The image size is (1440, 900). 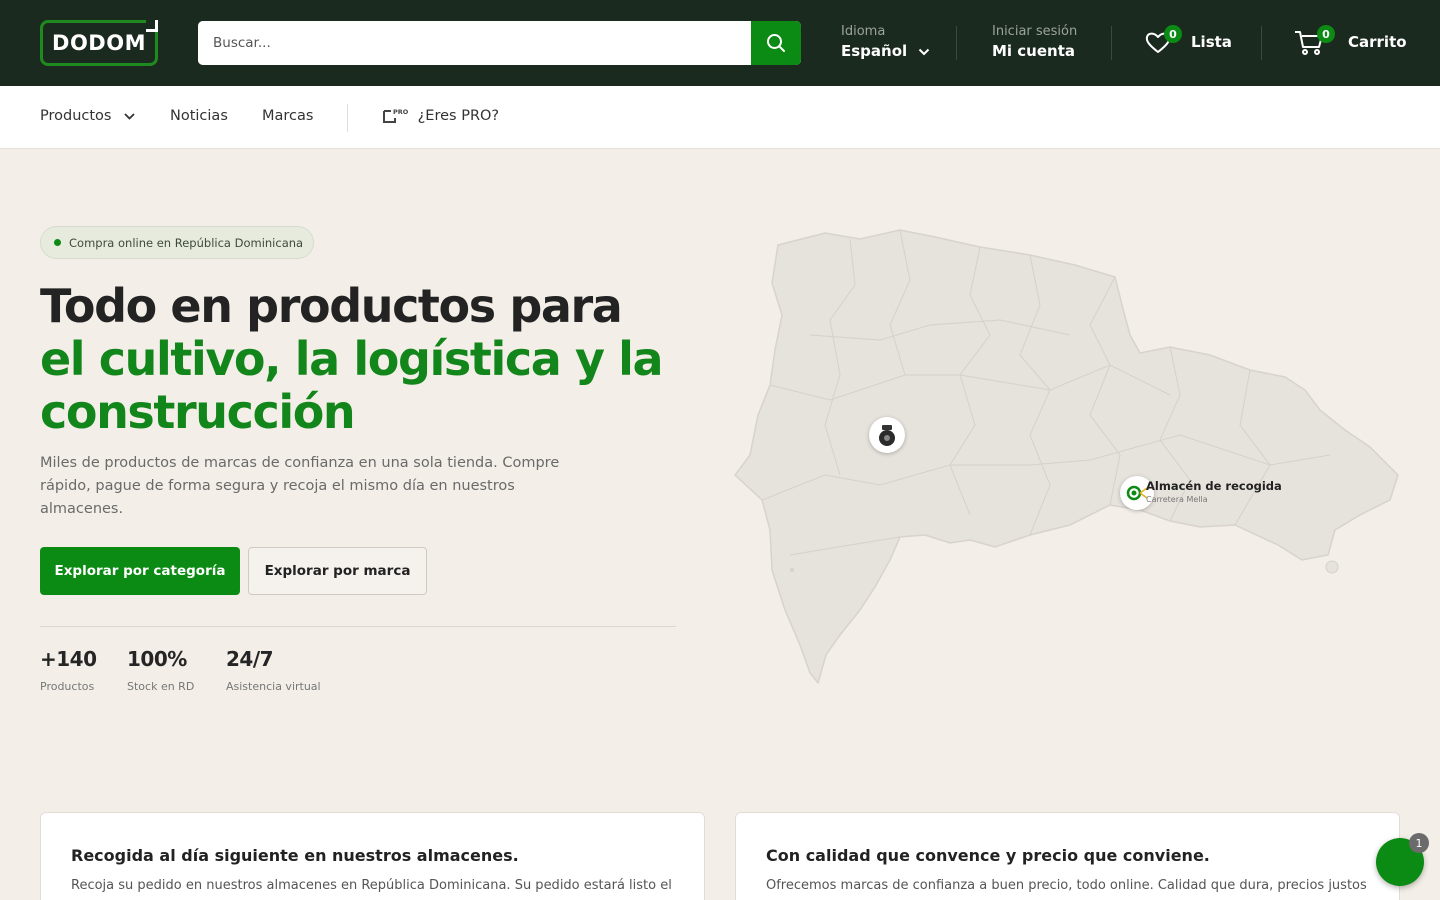 I want to click on nav-products-label: Productos, so click(x=76, y=116).